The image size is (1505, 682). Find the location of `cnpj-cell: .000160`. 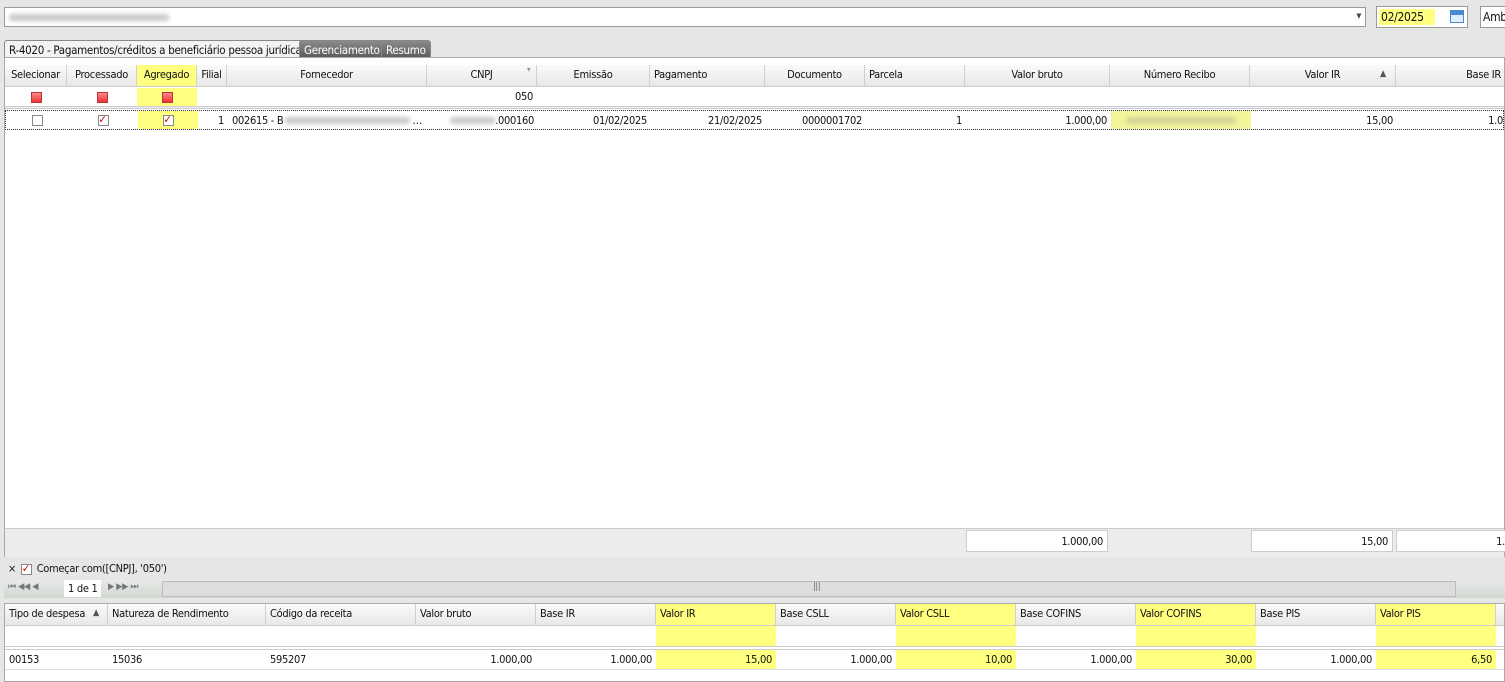

cnpj-cell: .000160 is located at coordinates (483, 120).